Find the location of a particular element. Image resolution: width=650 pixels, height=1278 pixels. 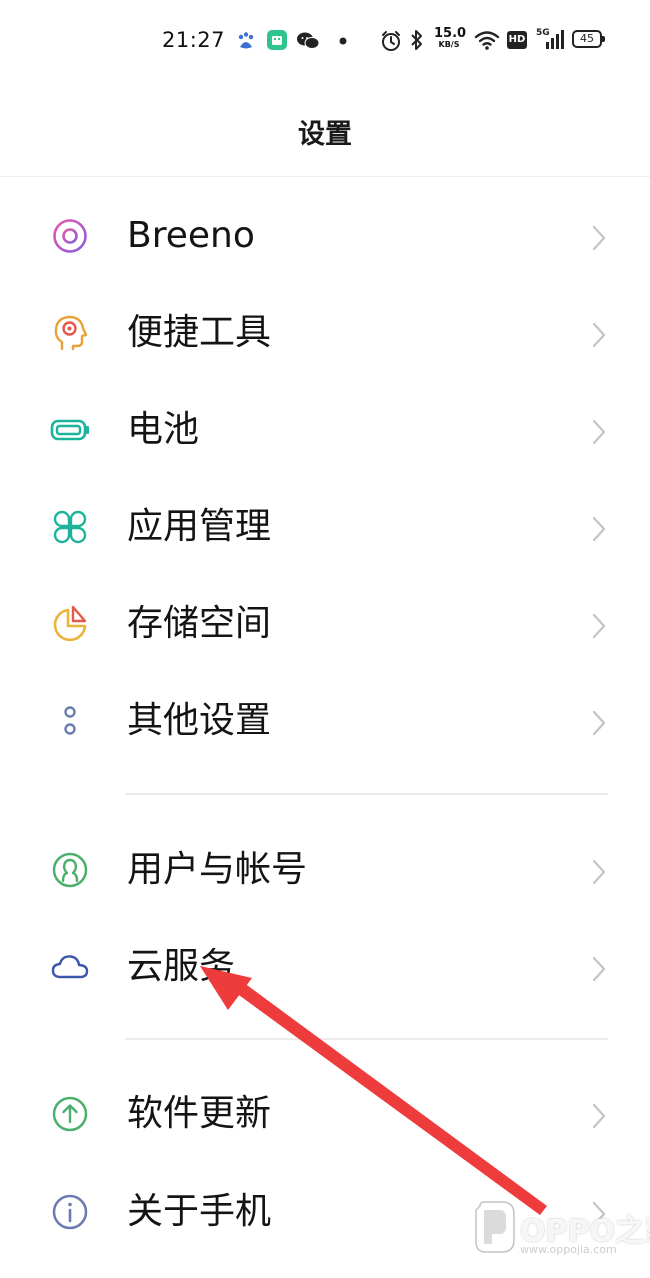

settings-item-label: 应用管理 is located at coordinates (199, 526).